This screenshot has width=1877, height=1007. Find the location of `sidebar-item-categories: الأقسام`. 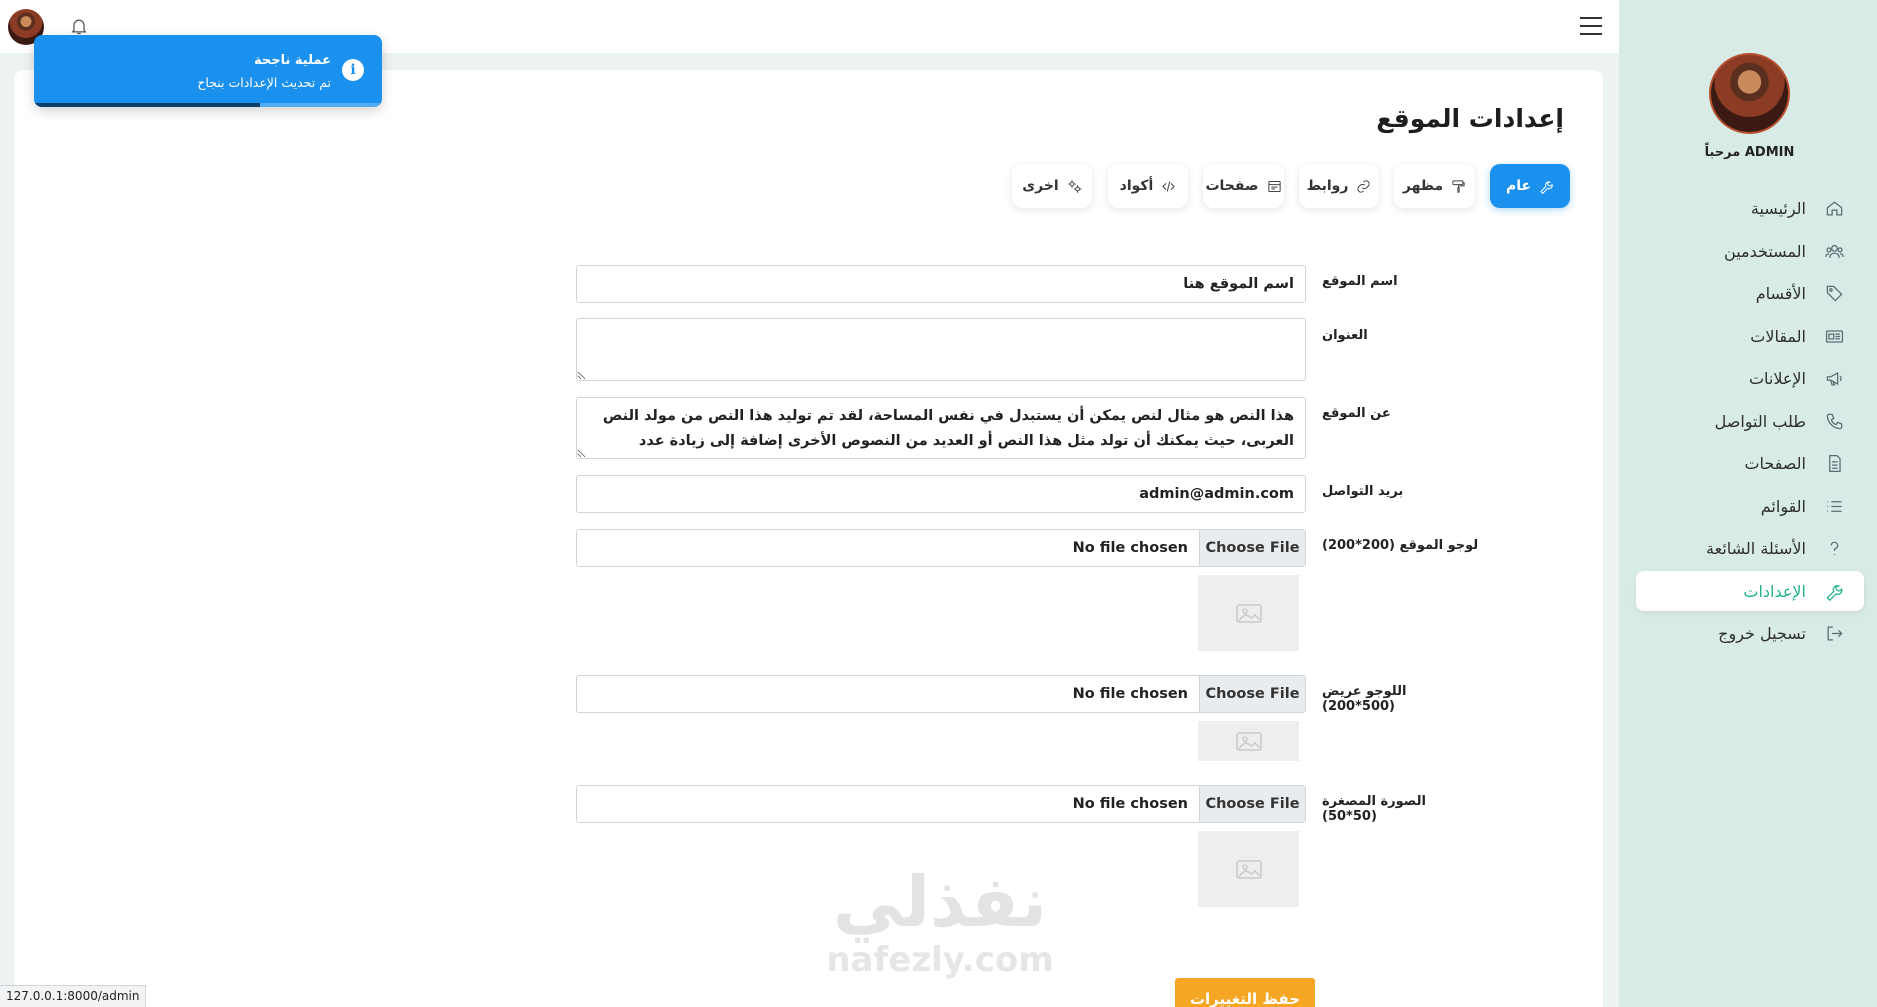

sidebar-item-categories: الأقسام is located at coordinates (1750, 293).